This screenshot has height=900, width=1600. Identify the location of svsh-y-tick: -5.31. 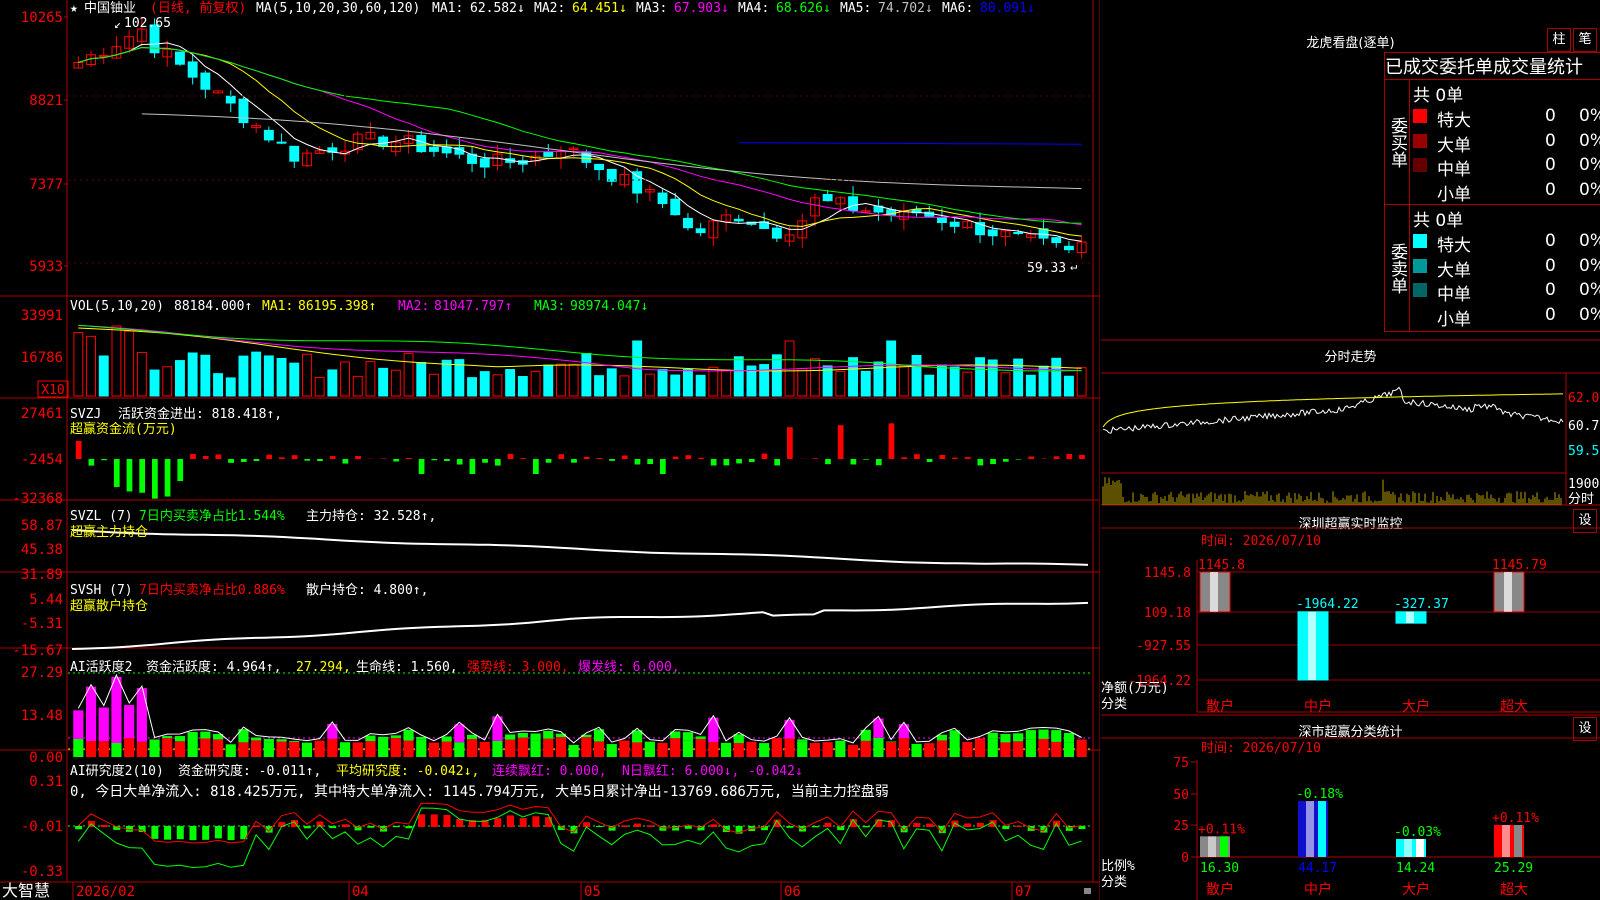
(42, 624).